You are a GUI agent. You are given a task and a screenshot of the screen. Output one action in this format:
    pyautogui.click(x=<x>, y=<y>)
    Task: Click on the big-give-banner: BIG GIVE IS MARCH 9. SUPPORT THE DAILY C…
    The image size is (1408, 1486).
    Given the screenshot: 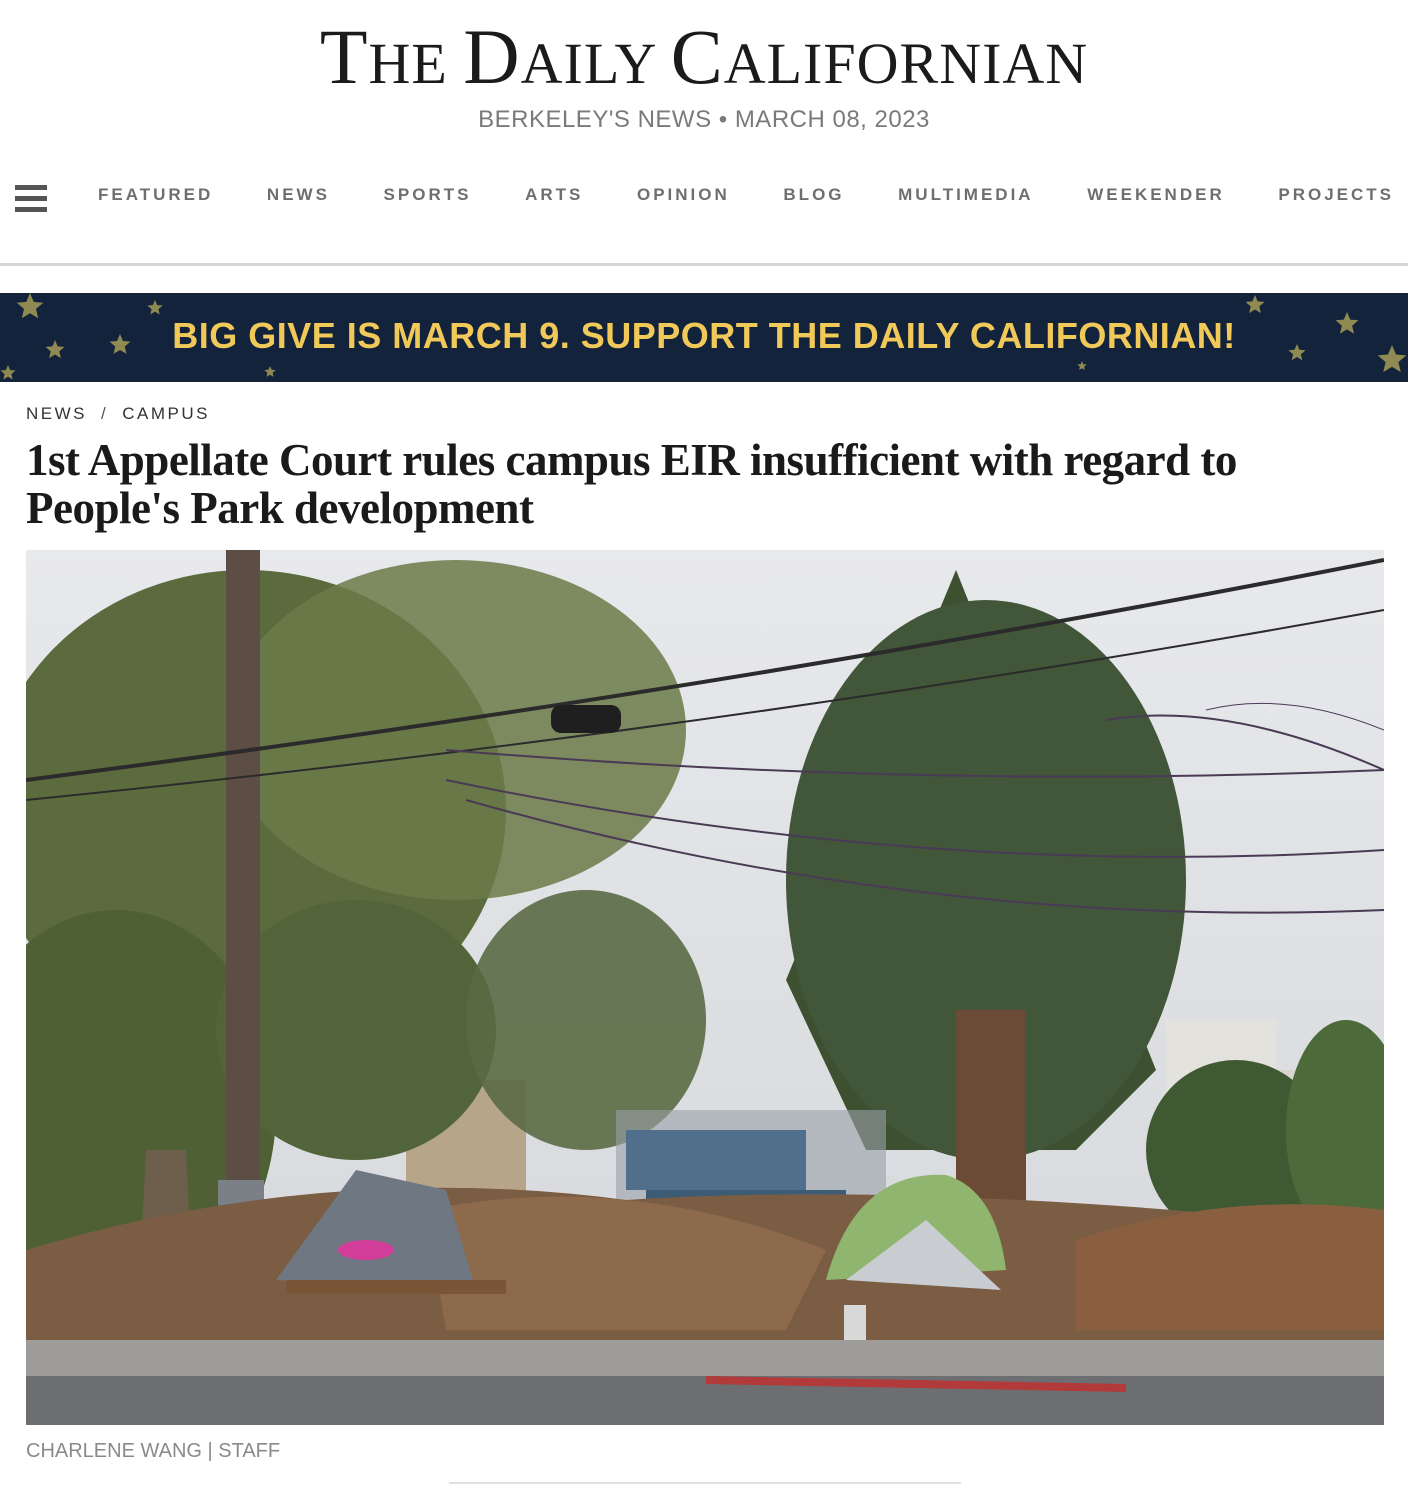 What is the action you would take?
    pyautogui.click(x=704, y=337)
    